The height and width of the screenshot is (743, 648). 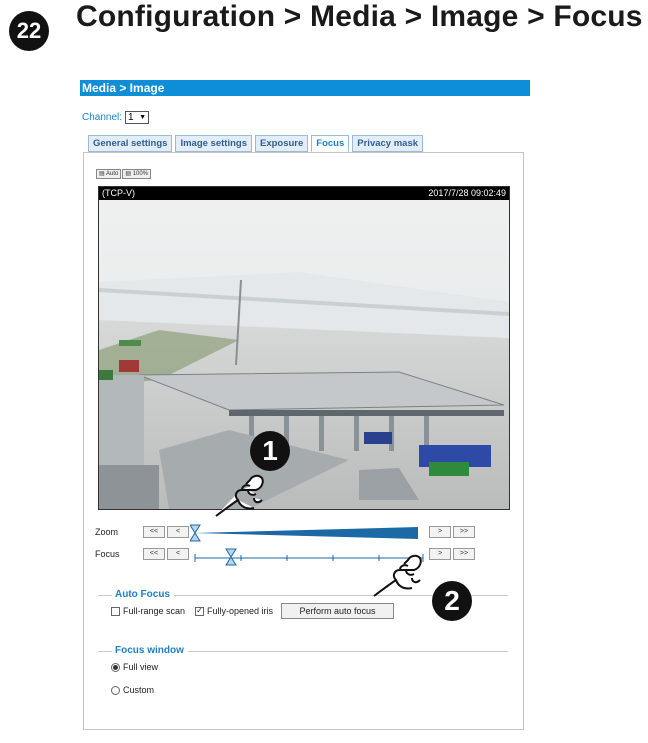 I want to click on stream-label: (TCP-V), so click(x=118, y=193).